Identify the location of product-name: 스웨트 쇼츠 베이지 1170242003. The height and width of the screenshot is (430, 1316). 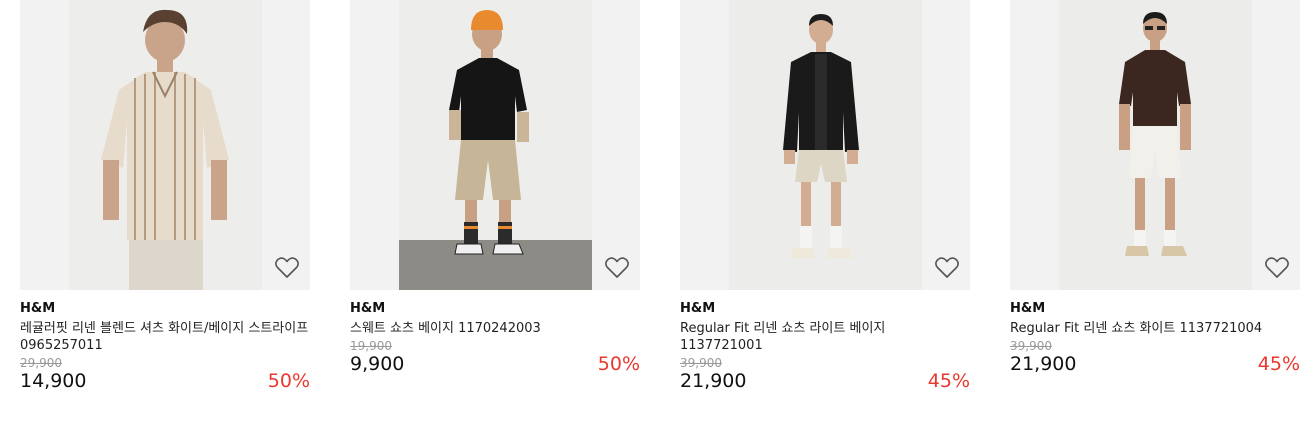
(495, 328).